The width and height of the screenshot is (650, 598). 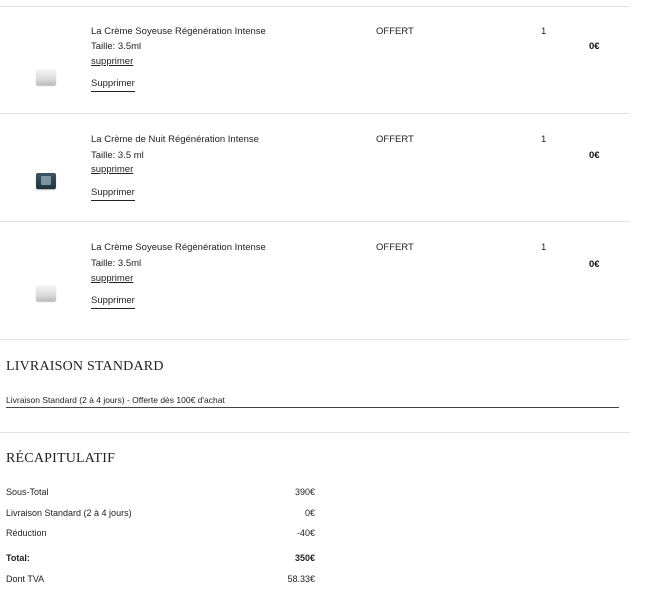 I want to click on discount-label: Réduction, so click(x=26, y=533).